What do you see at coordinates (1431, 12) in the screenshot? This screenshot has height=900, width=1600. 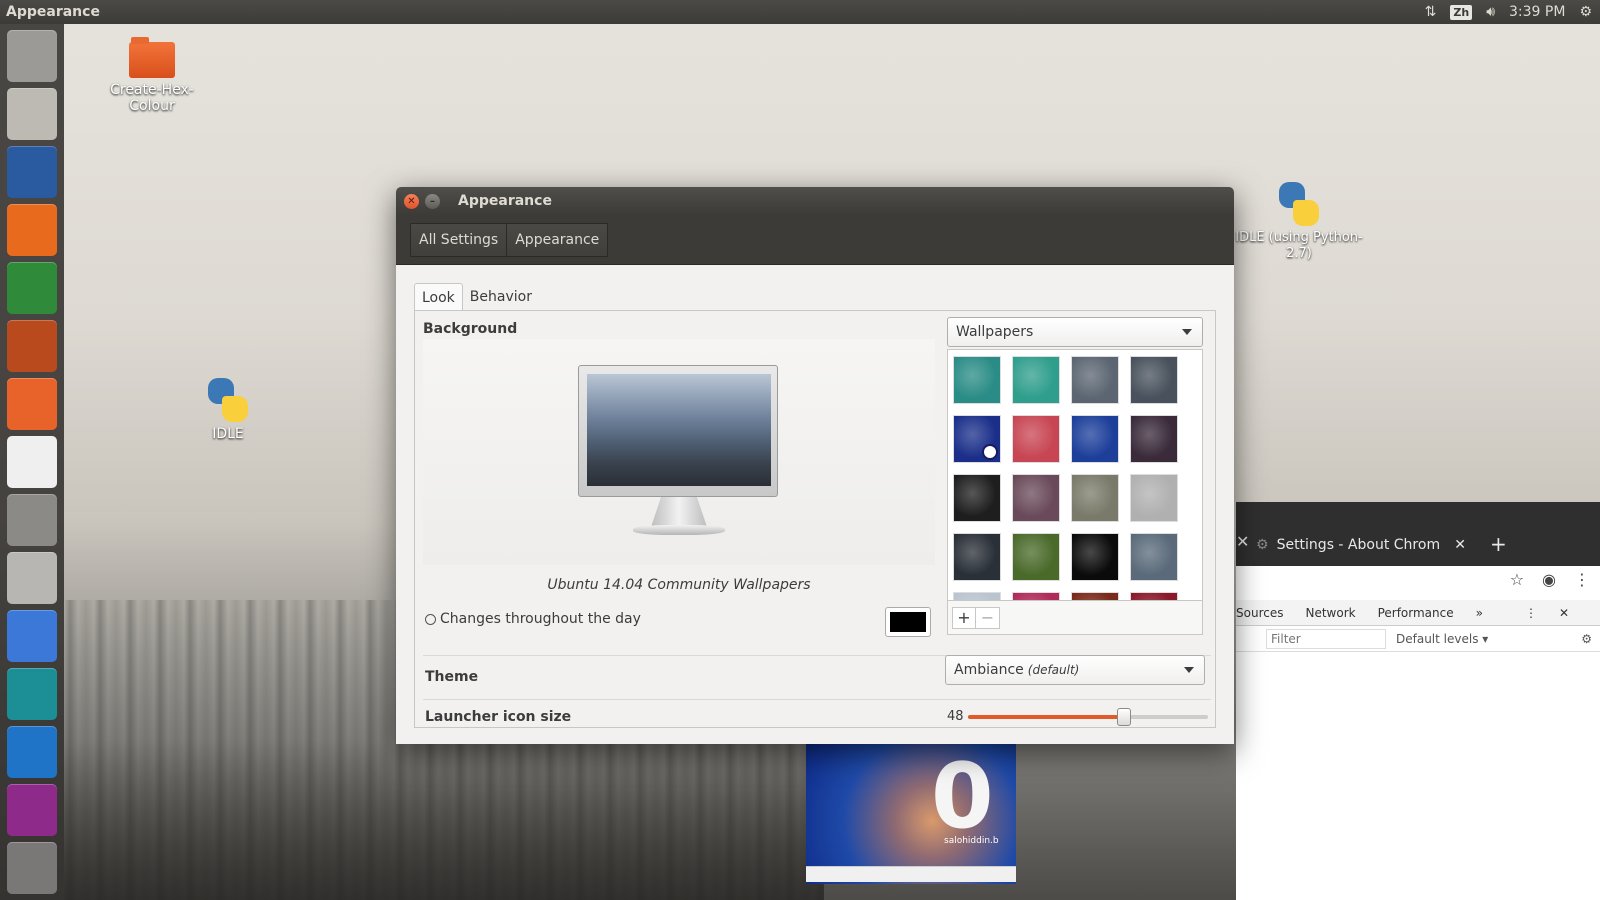 I see `network-icon: ⇅` at bounding box center [1431, 12].